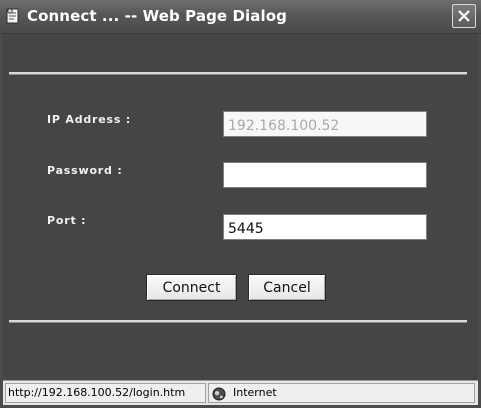 The image size is (481, 408). Describe the element at coordinates (105, 393) in the screenshot. I see `status-url: http://192.168.100.52/login.htm` at that location.